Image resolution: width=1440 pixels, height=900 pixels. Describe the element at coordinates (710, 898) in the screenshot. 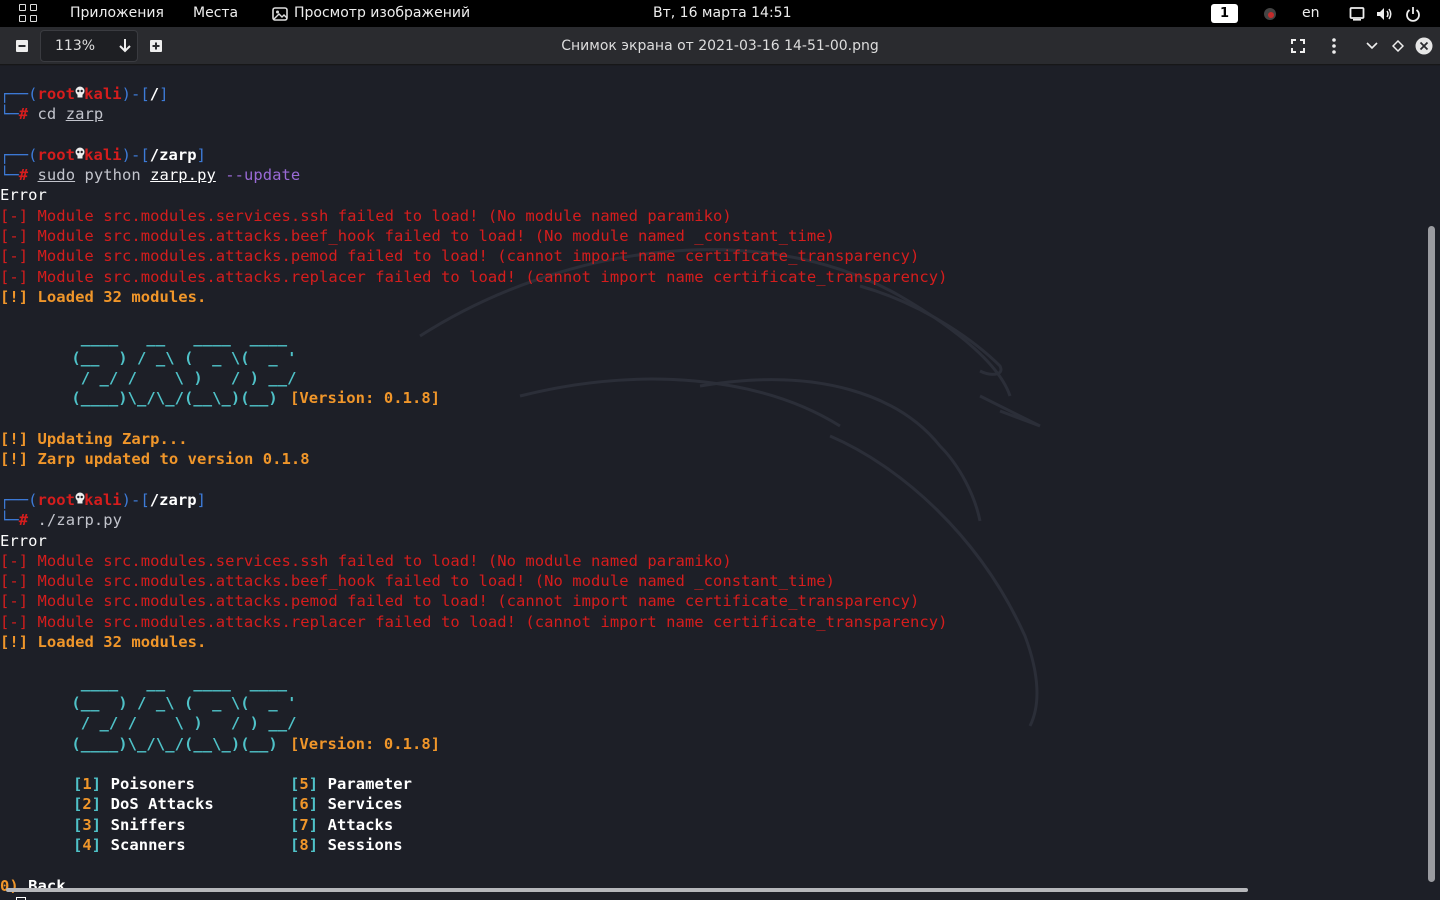

I see `input-prompt: >` at that location.